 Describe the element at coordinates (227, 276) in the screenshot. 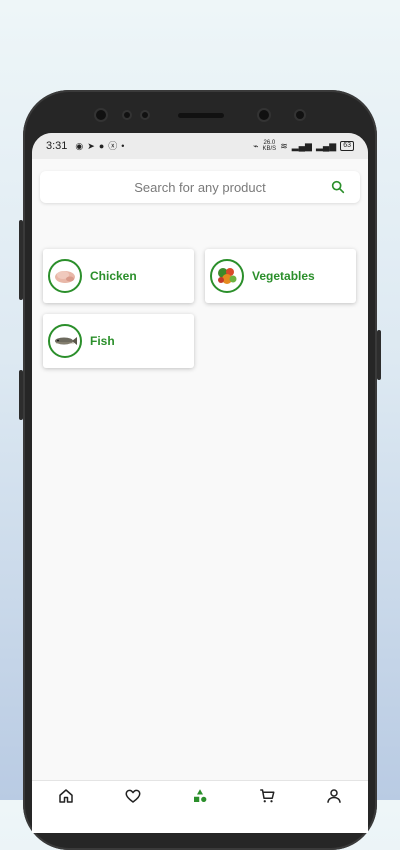

I see `vegetables-image` at that location.